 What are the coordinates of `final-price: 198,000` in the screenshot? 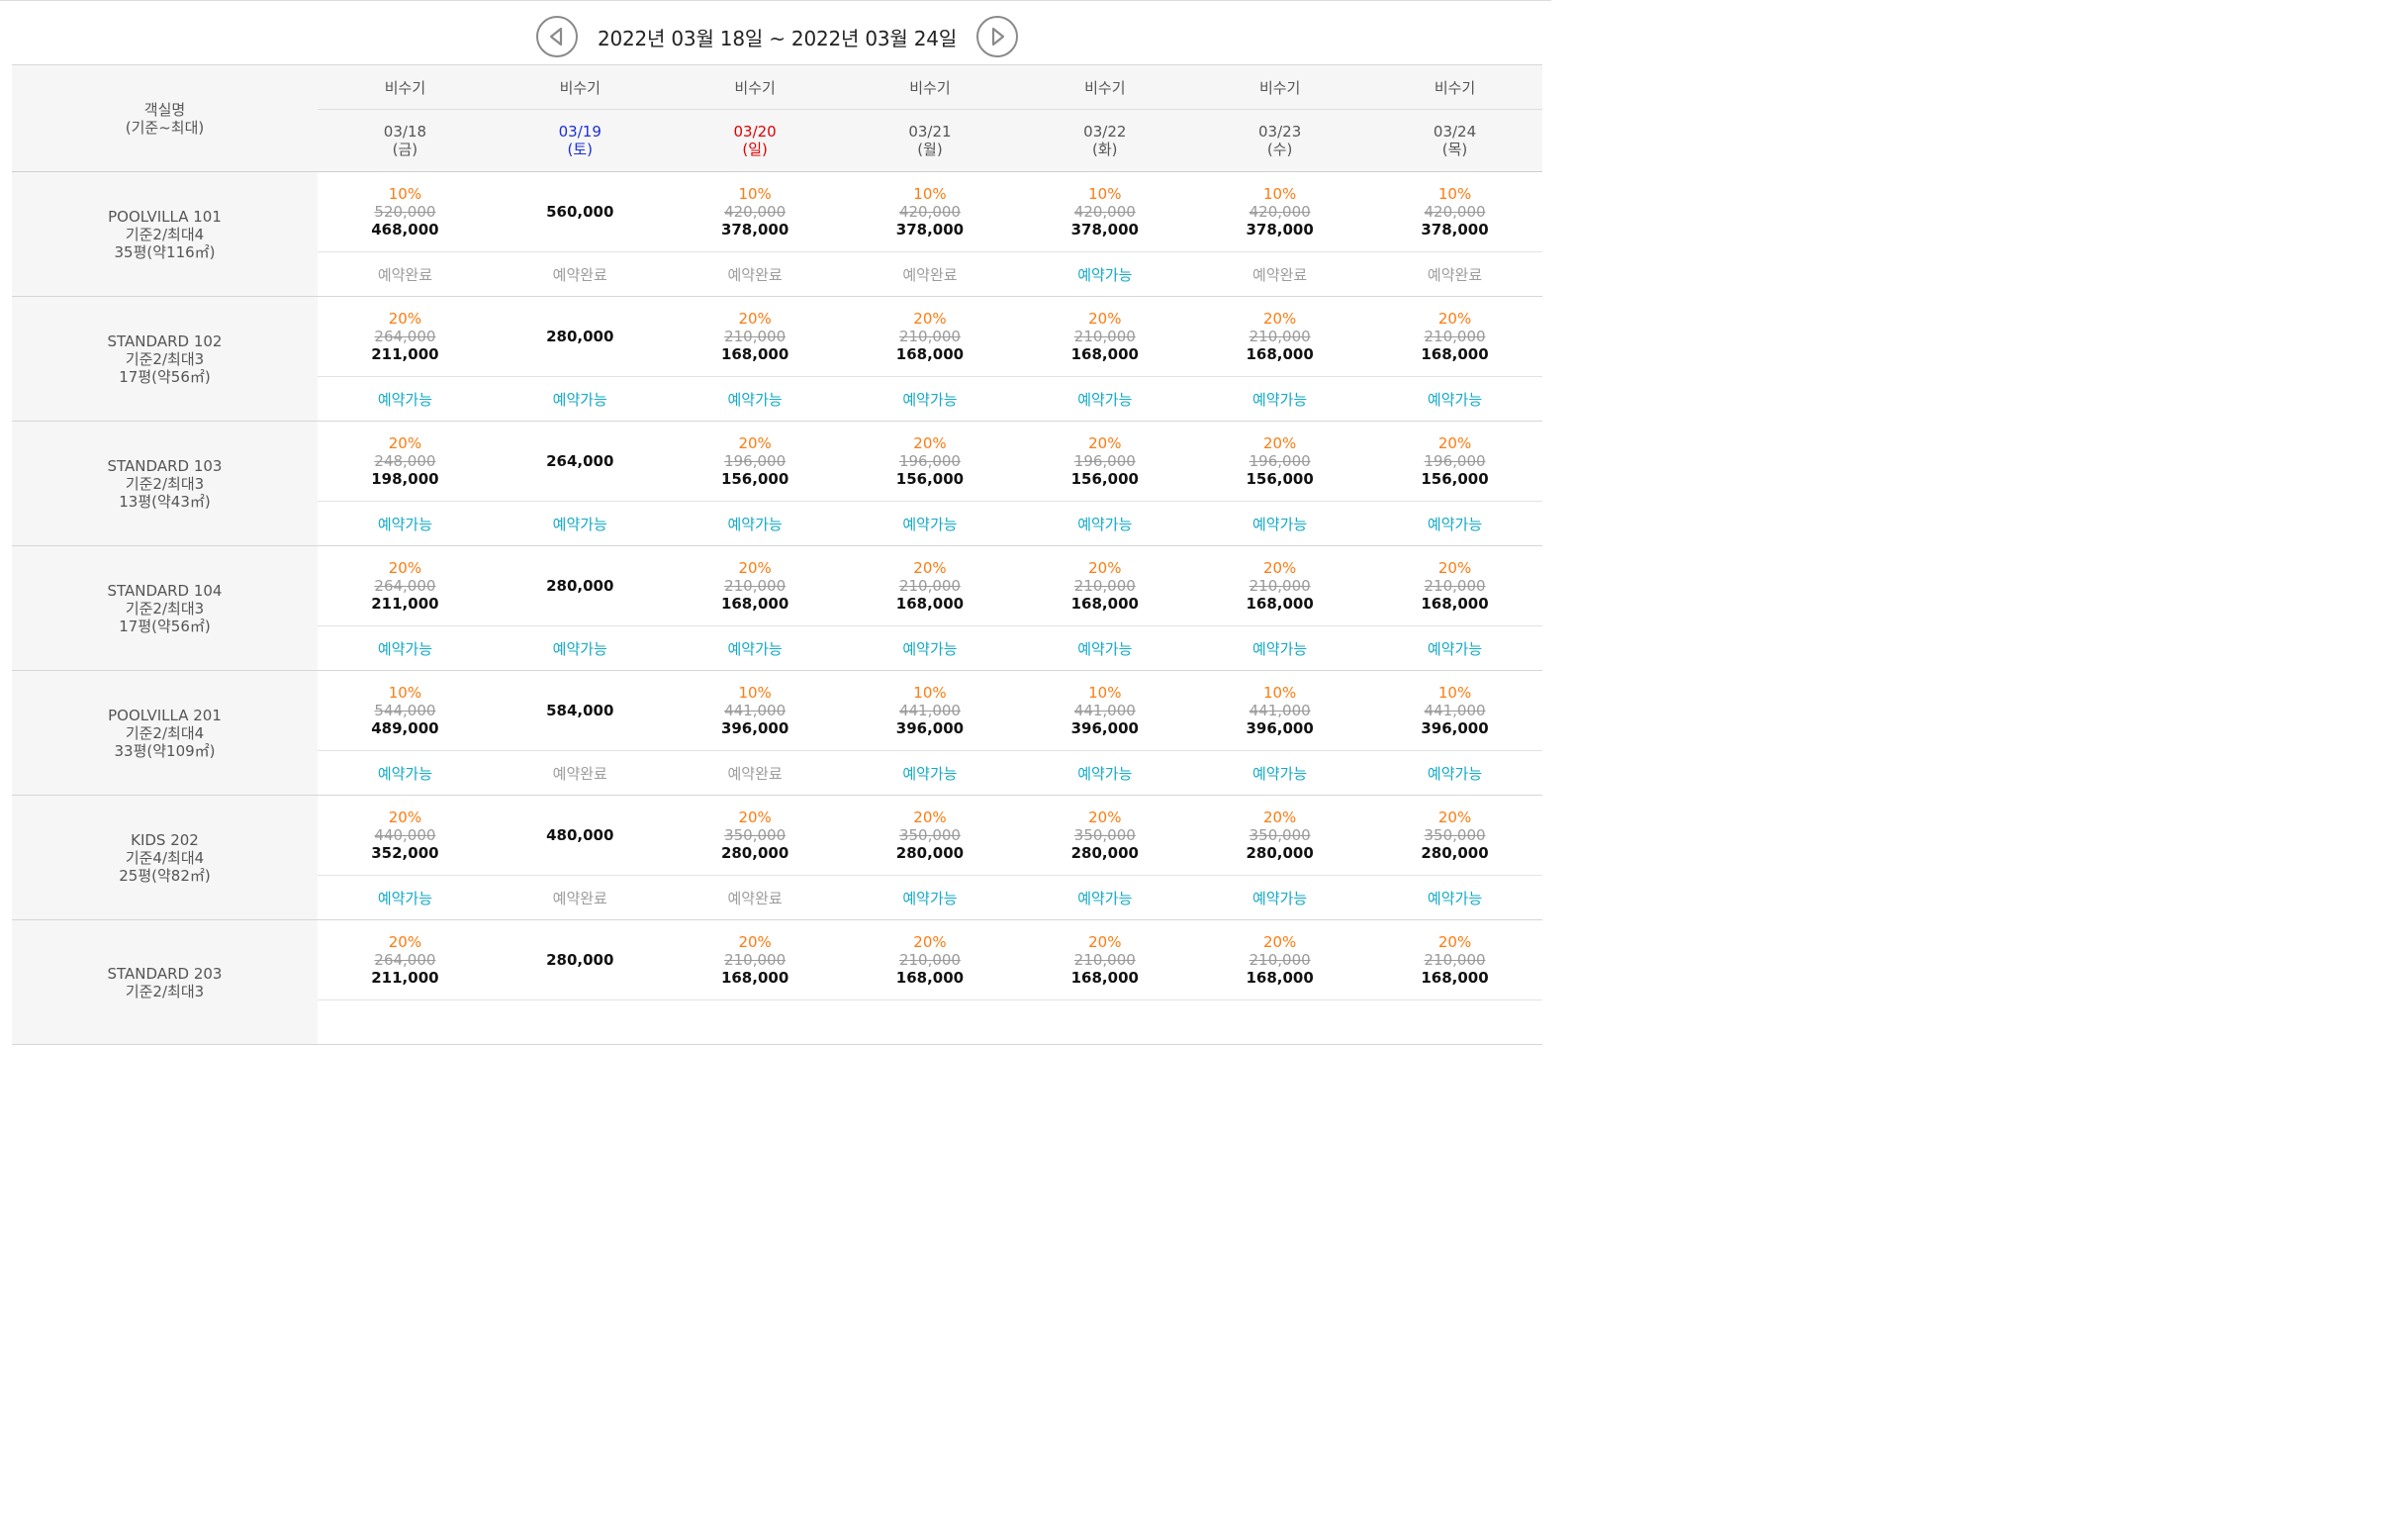 It's located at (405, 479).